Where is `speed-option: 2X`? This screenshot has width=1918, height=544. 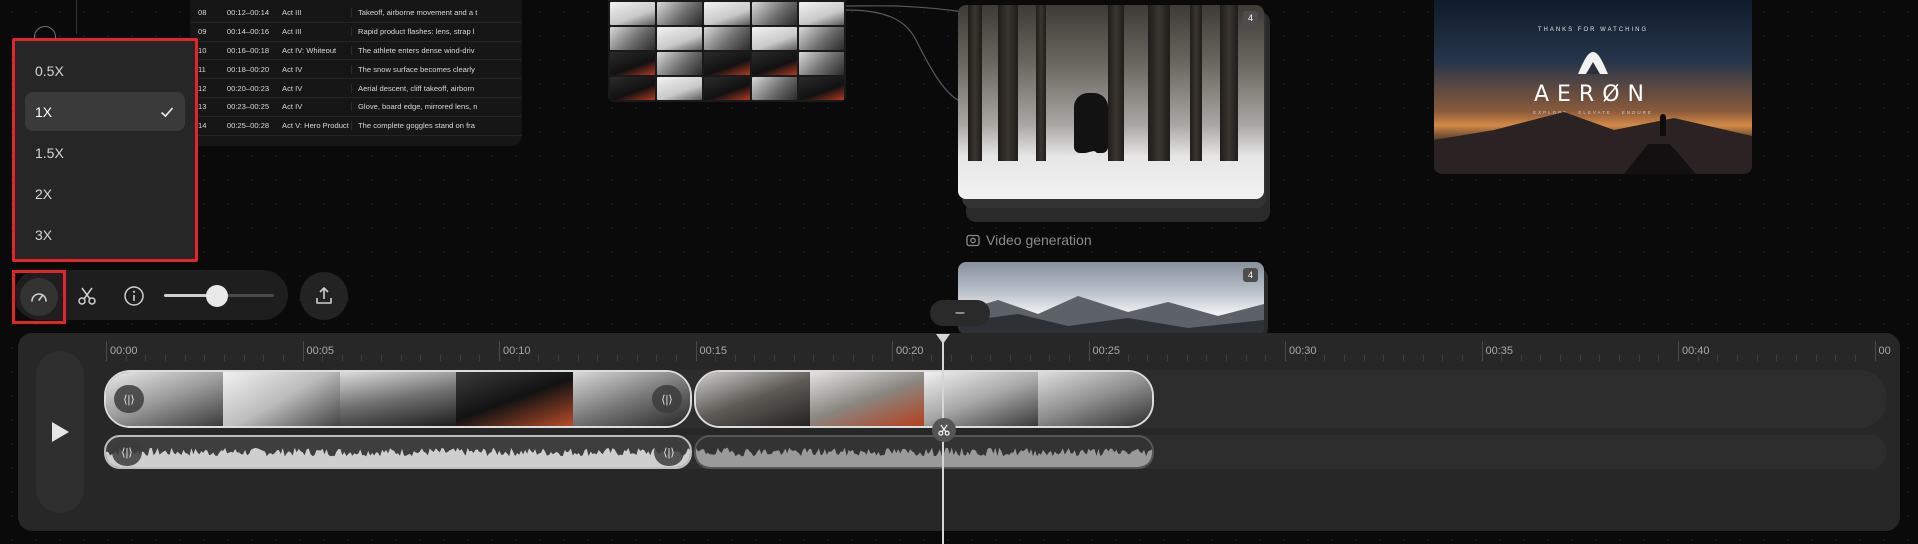
speed-option: 2X is located at coordinates (105, 193).